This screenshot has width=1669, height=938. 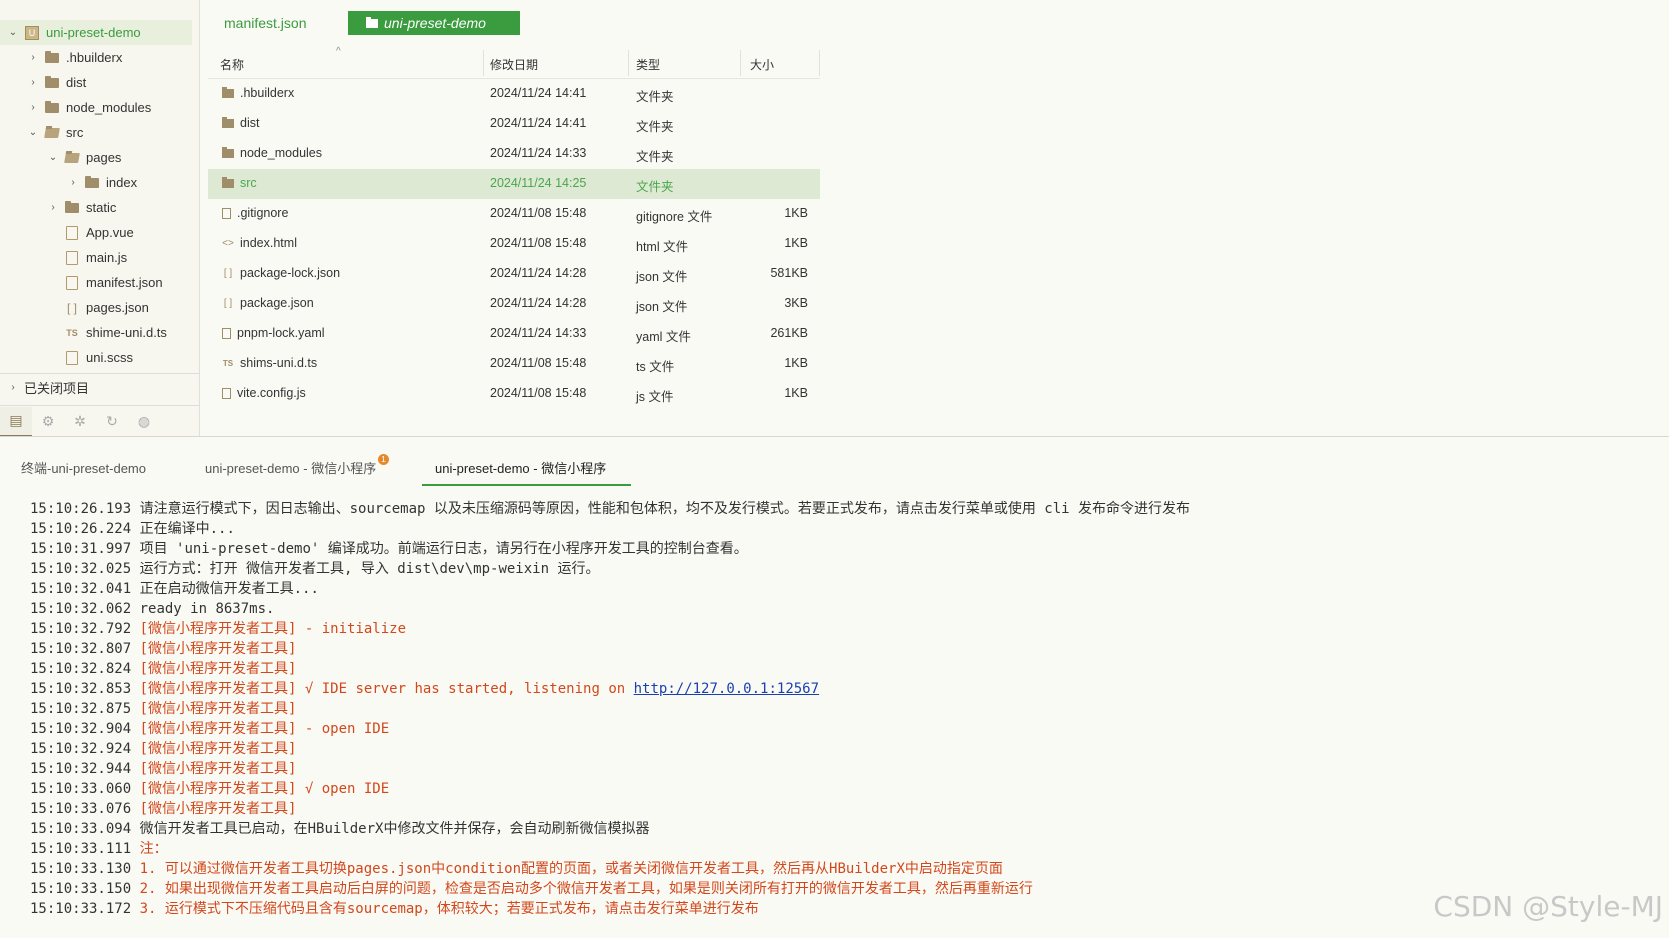 What do you see at coordinates (81, 749) in the screenshot?
I see `log-timestamp: 15:10:32.924` at bounding box center [81, 749].